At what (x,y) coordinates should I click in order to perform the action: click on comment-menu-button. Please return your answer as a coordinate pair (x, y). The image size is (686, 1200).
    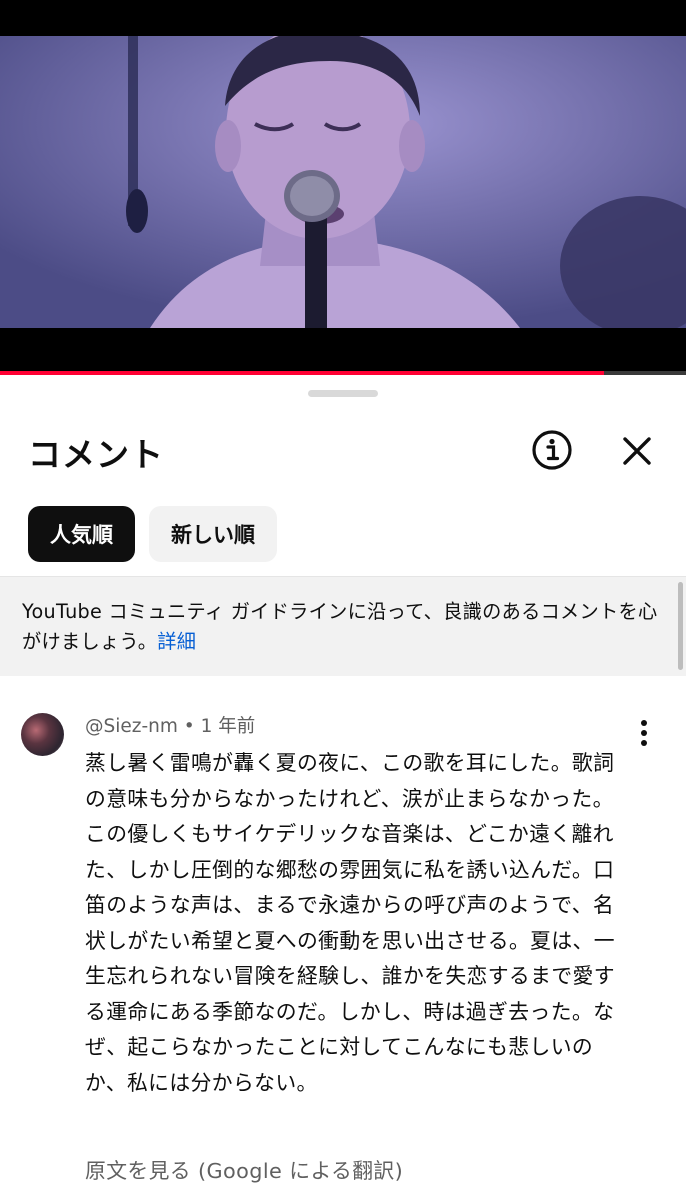
    Looking at the image, I should click on (644, 733).